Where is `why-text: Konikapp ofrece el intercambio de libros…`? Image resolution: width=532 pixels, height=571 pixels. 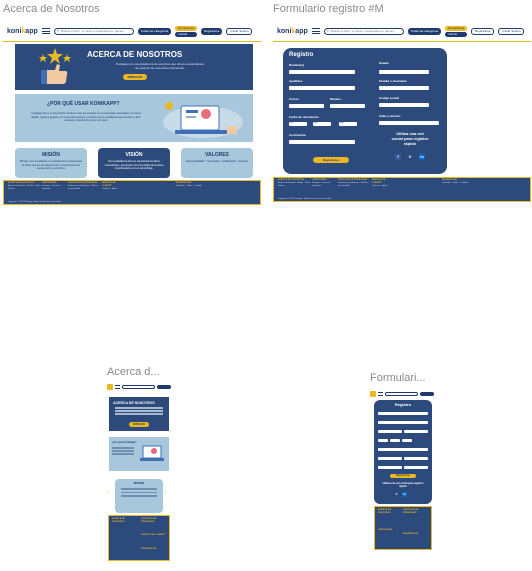
why-text: Konikapp ofrece el intercambio de libros… is located at coordinates (86, 117).